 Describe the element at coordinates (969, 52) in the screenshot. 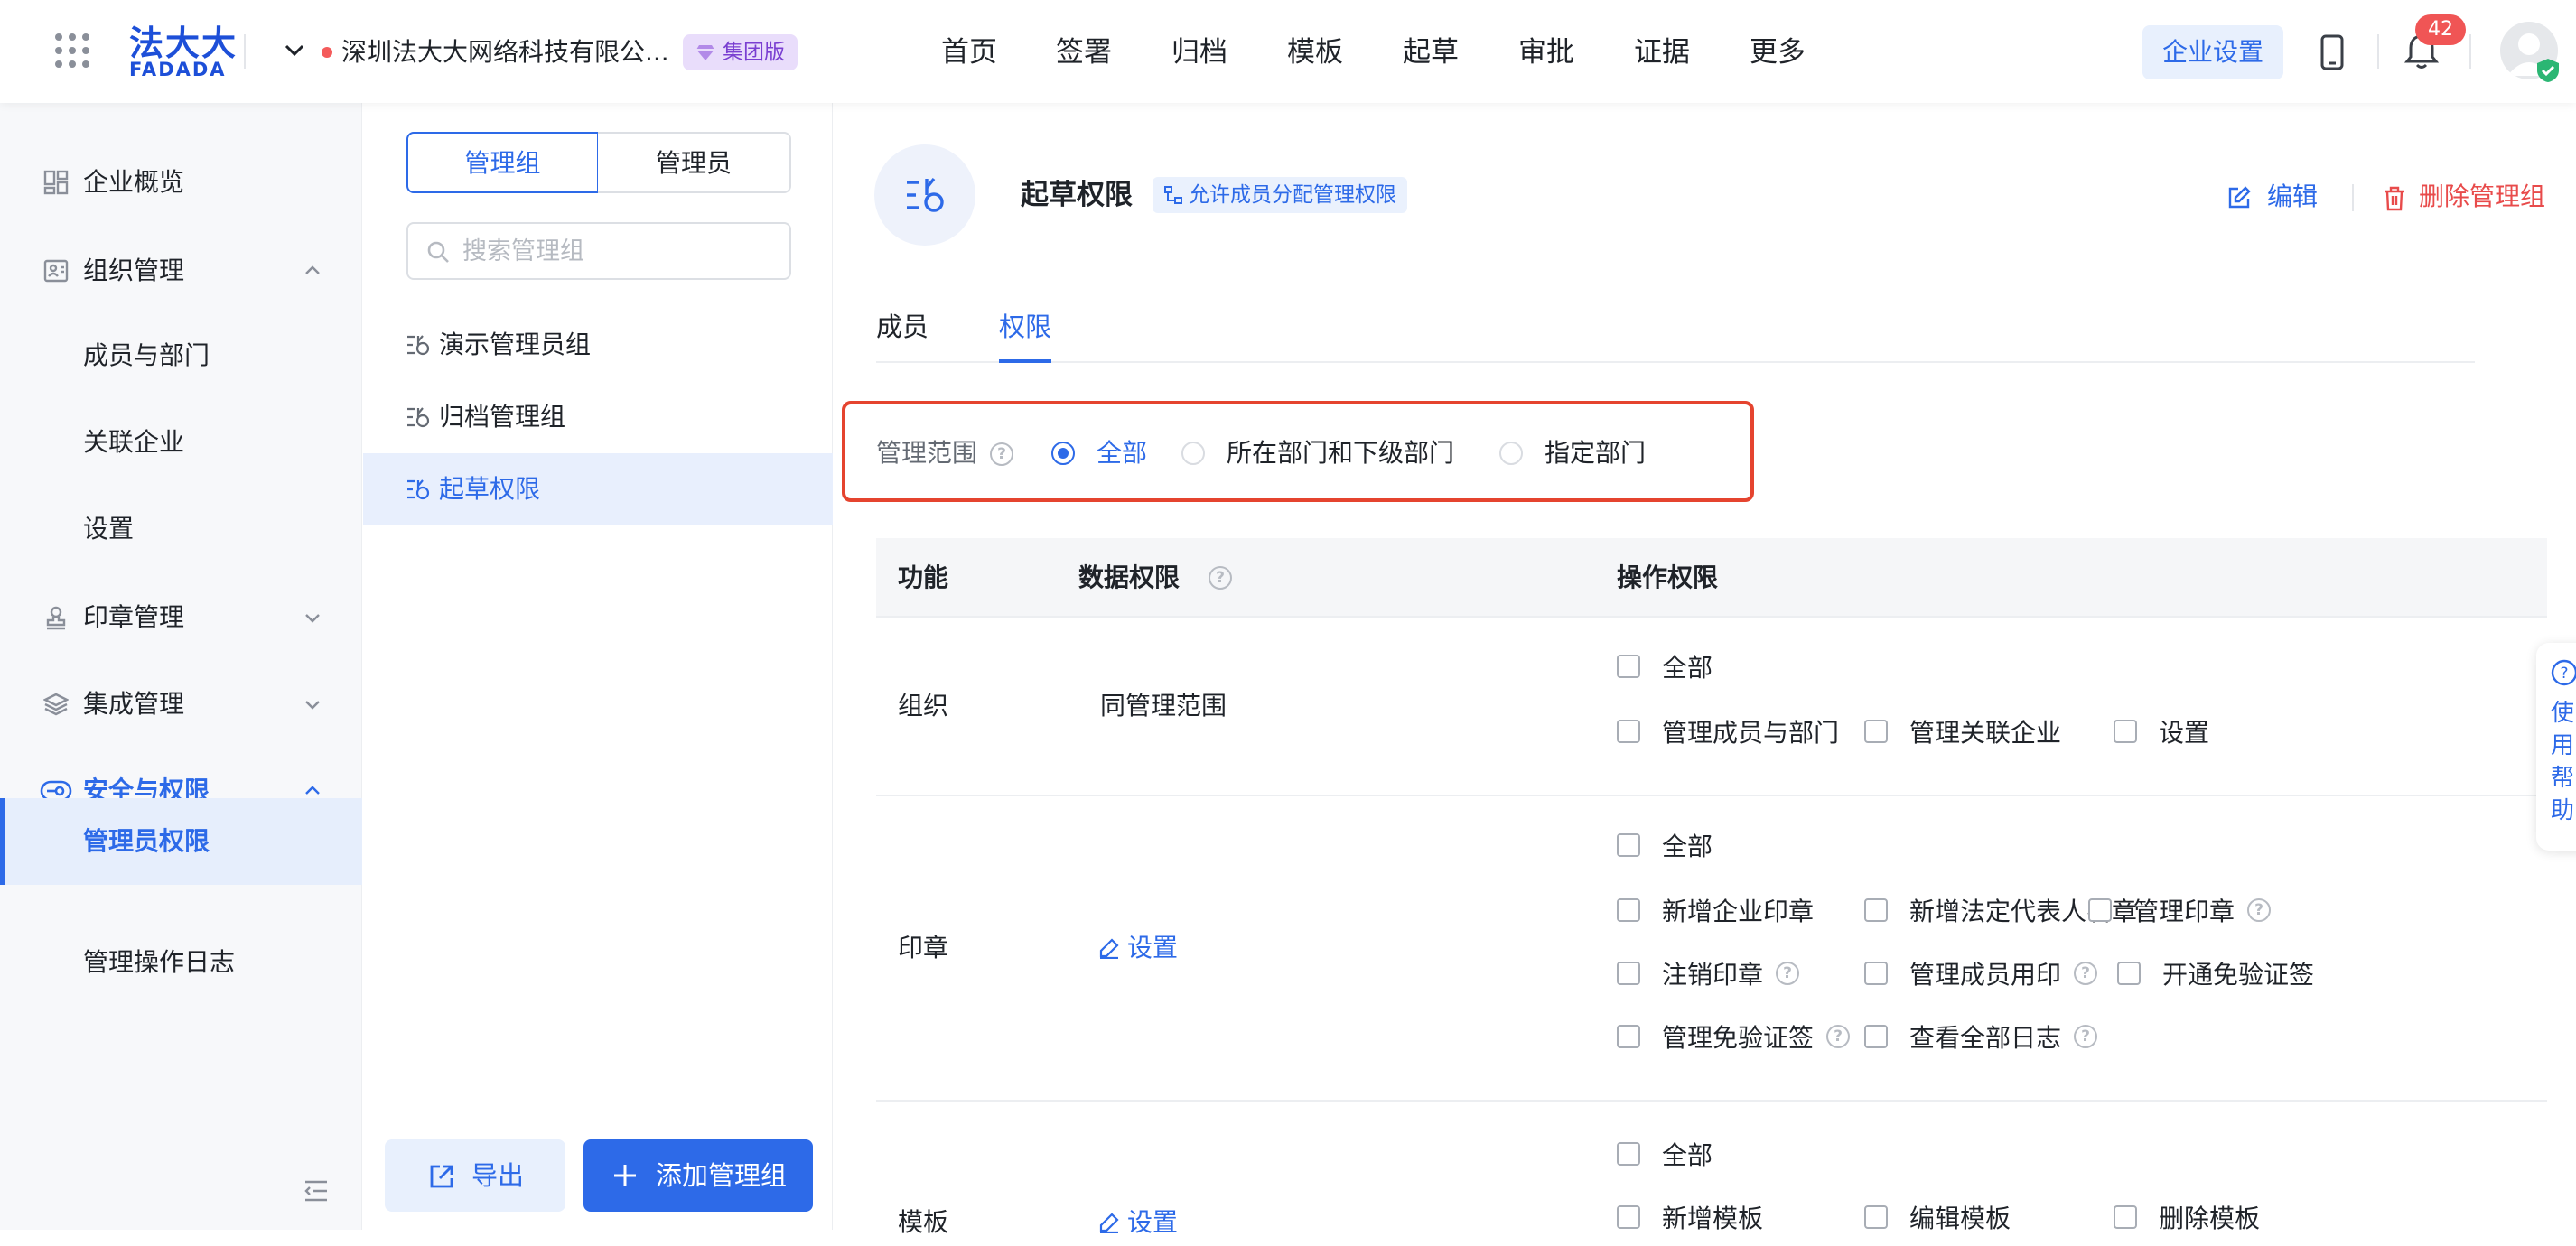

I see `nav-home: 首页` at that location.